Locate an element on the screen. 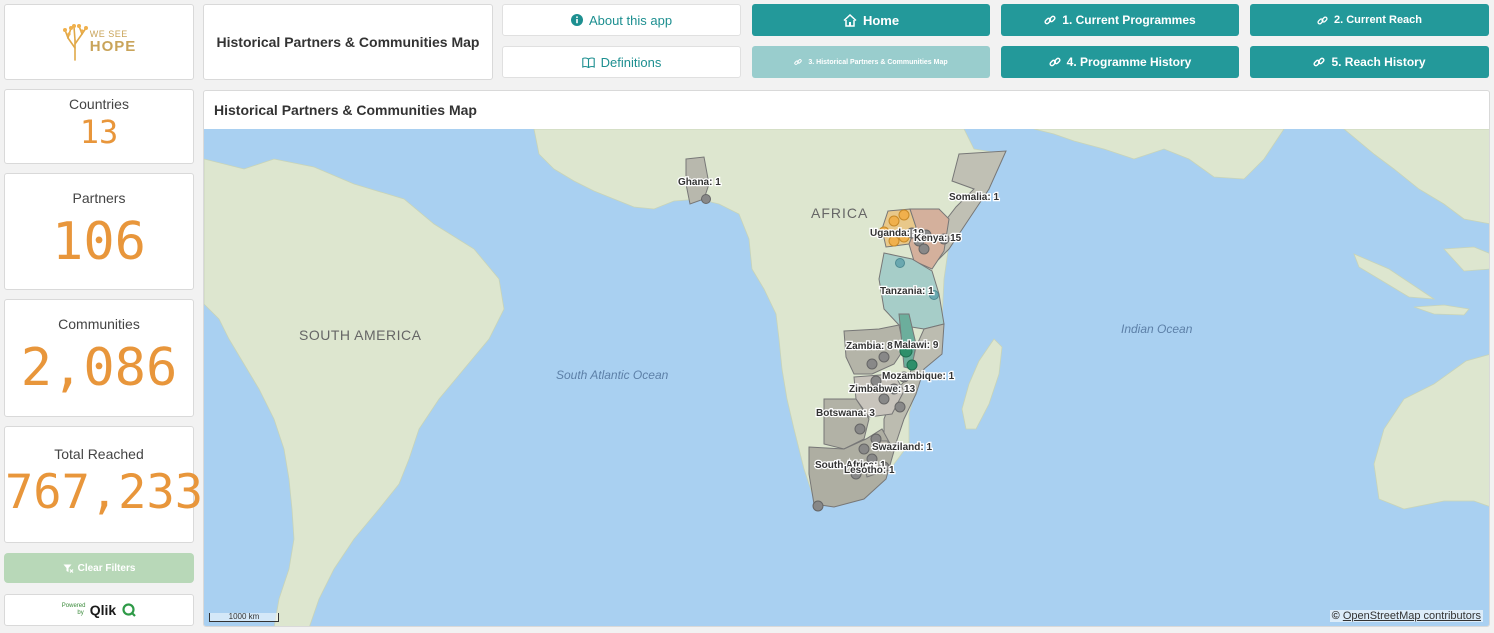  kpi-communities-label: Communities is located at coordinates (99, 324).